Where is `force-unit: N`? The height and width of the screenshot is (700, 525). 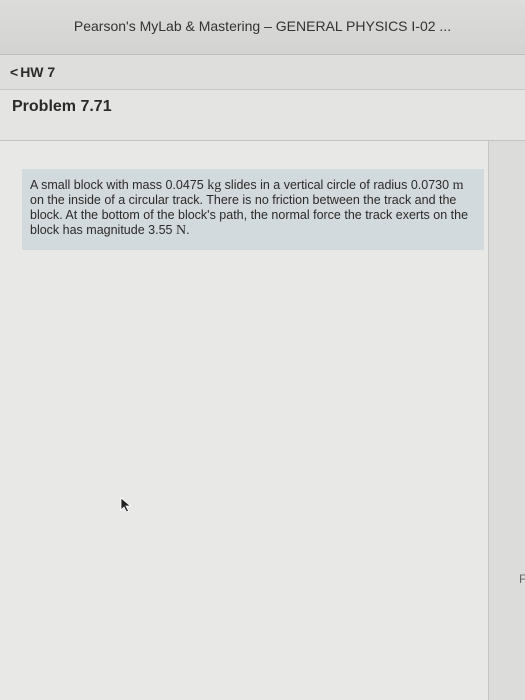 force-unit: N is located at coordinates (181, 230).